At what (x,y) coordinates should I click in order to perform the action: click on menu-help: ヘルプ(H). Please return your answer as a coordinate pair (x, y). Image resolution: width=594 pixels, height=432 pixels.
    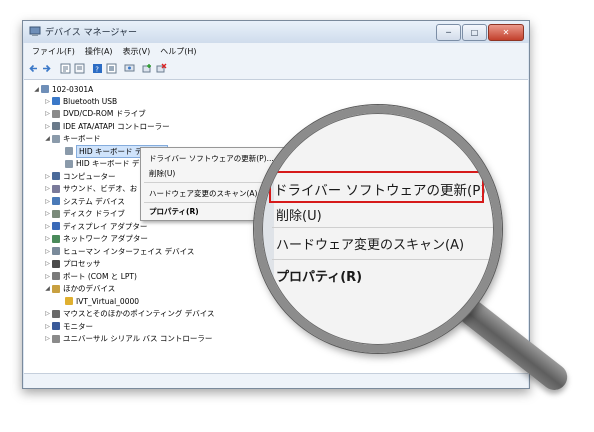
    Looking at the image, I should click on (178, 51).